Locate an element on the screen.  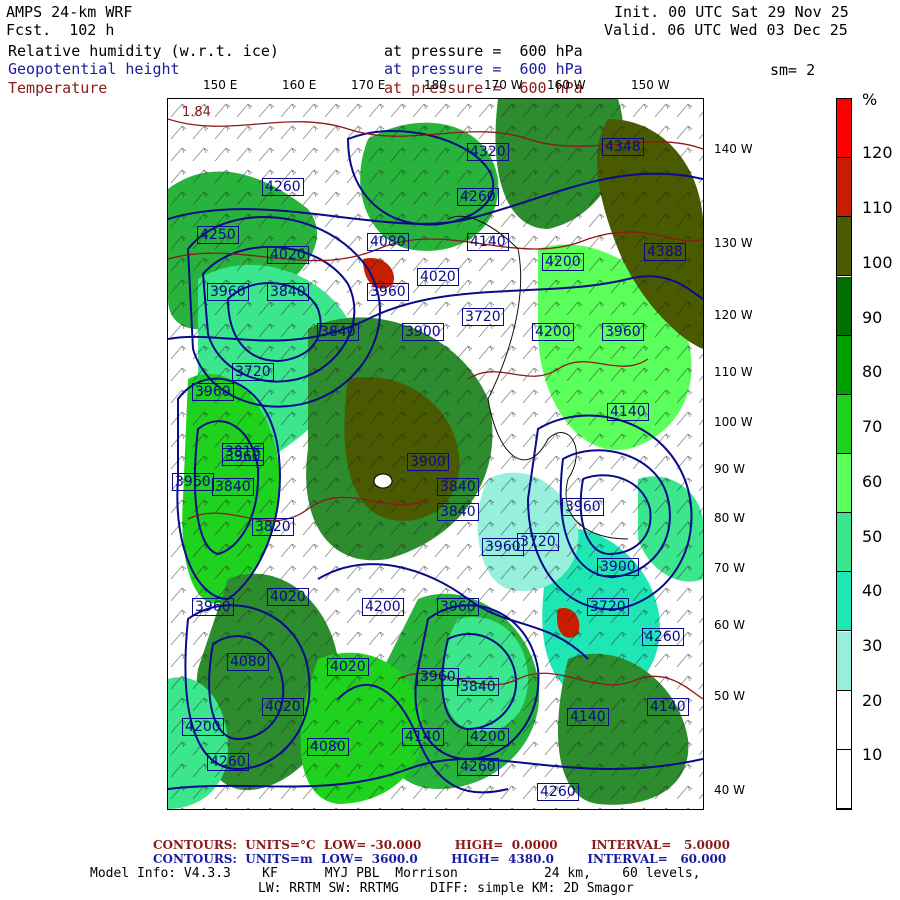
low-rh-spot is located at coordinates (383, 481).